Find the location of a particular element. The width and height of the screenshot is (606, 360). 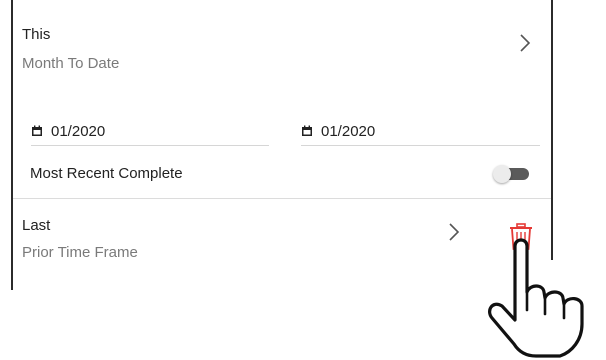

panel-left-border is located at coordinates (12, 145).